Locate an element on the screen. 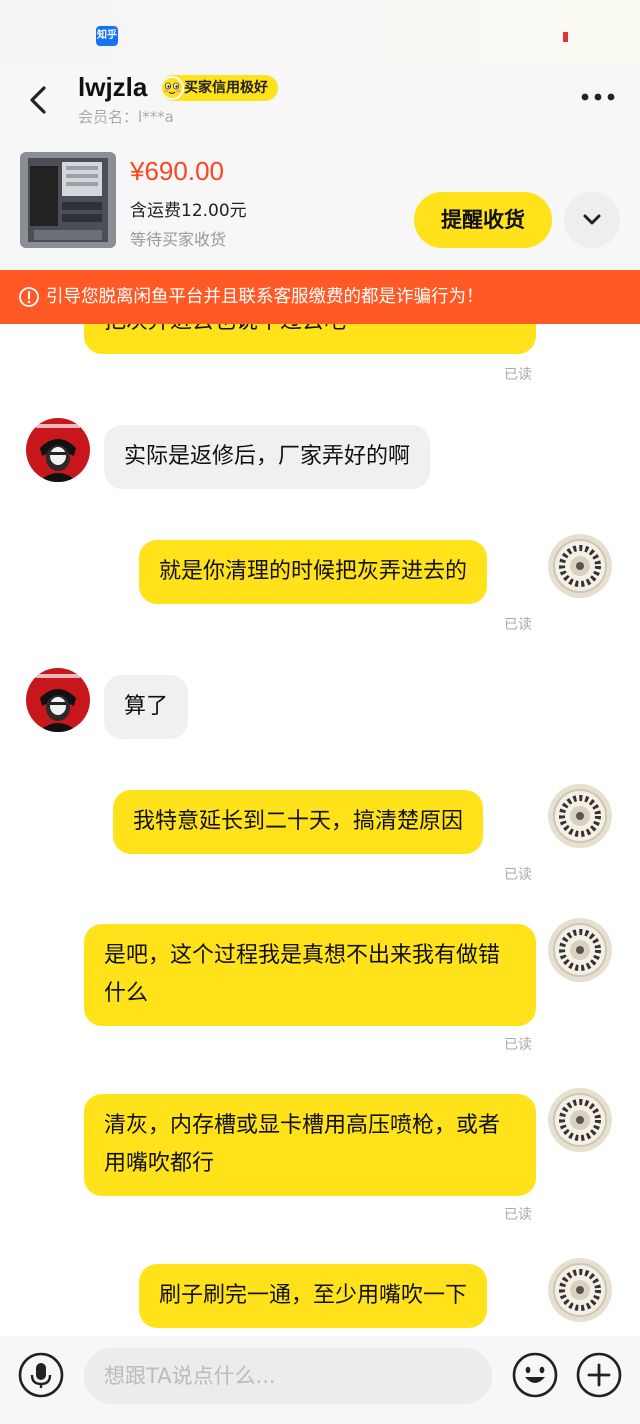 The image size is (640, 1424). message-bubble-received: 实际是返修后，厂家弄好的啊 is located at coordinates (267, 457).